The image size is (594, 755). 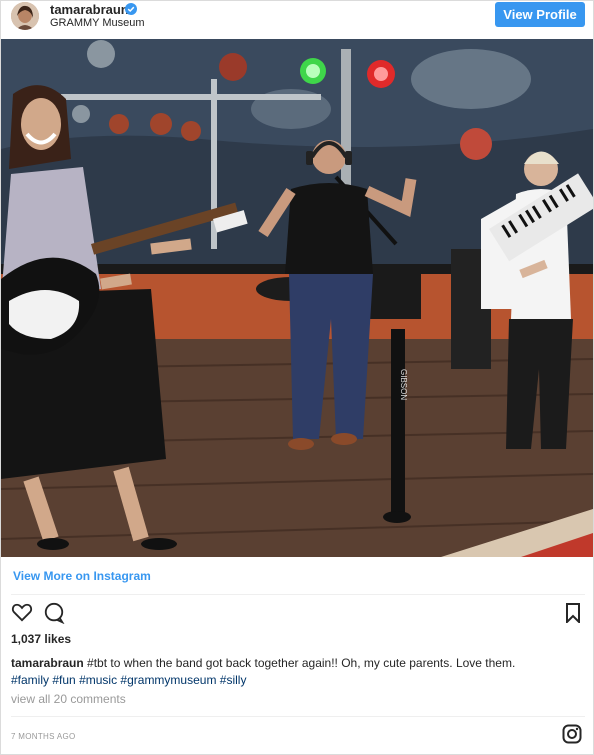 I want to click on username-link: tamarabraun, so click(x=89, y=9).